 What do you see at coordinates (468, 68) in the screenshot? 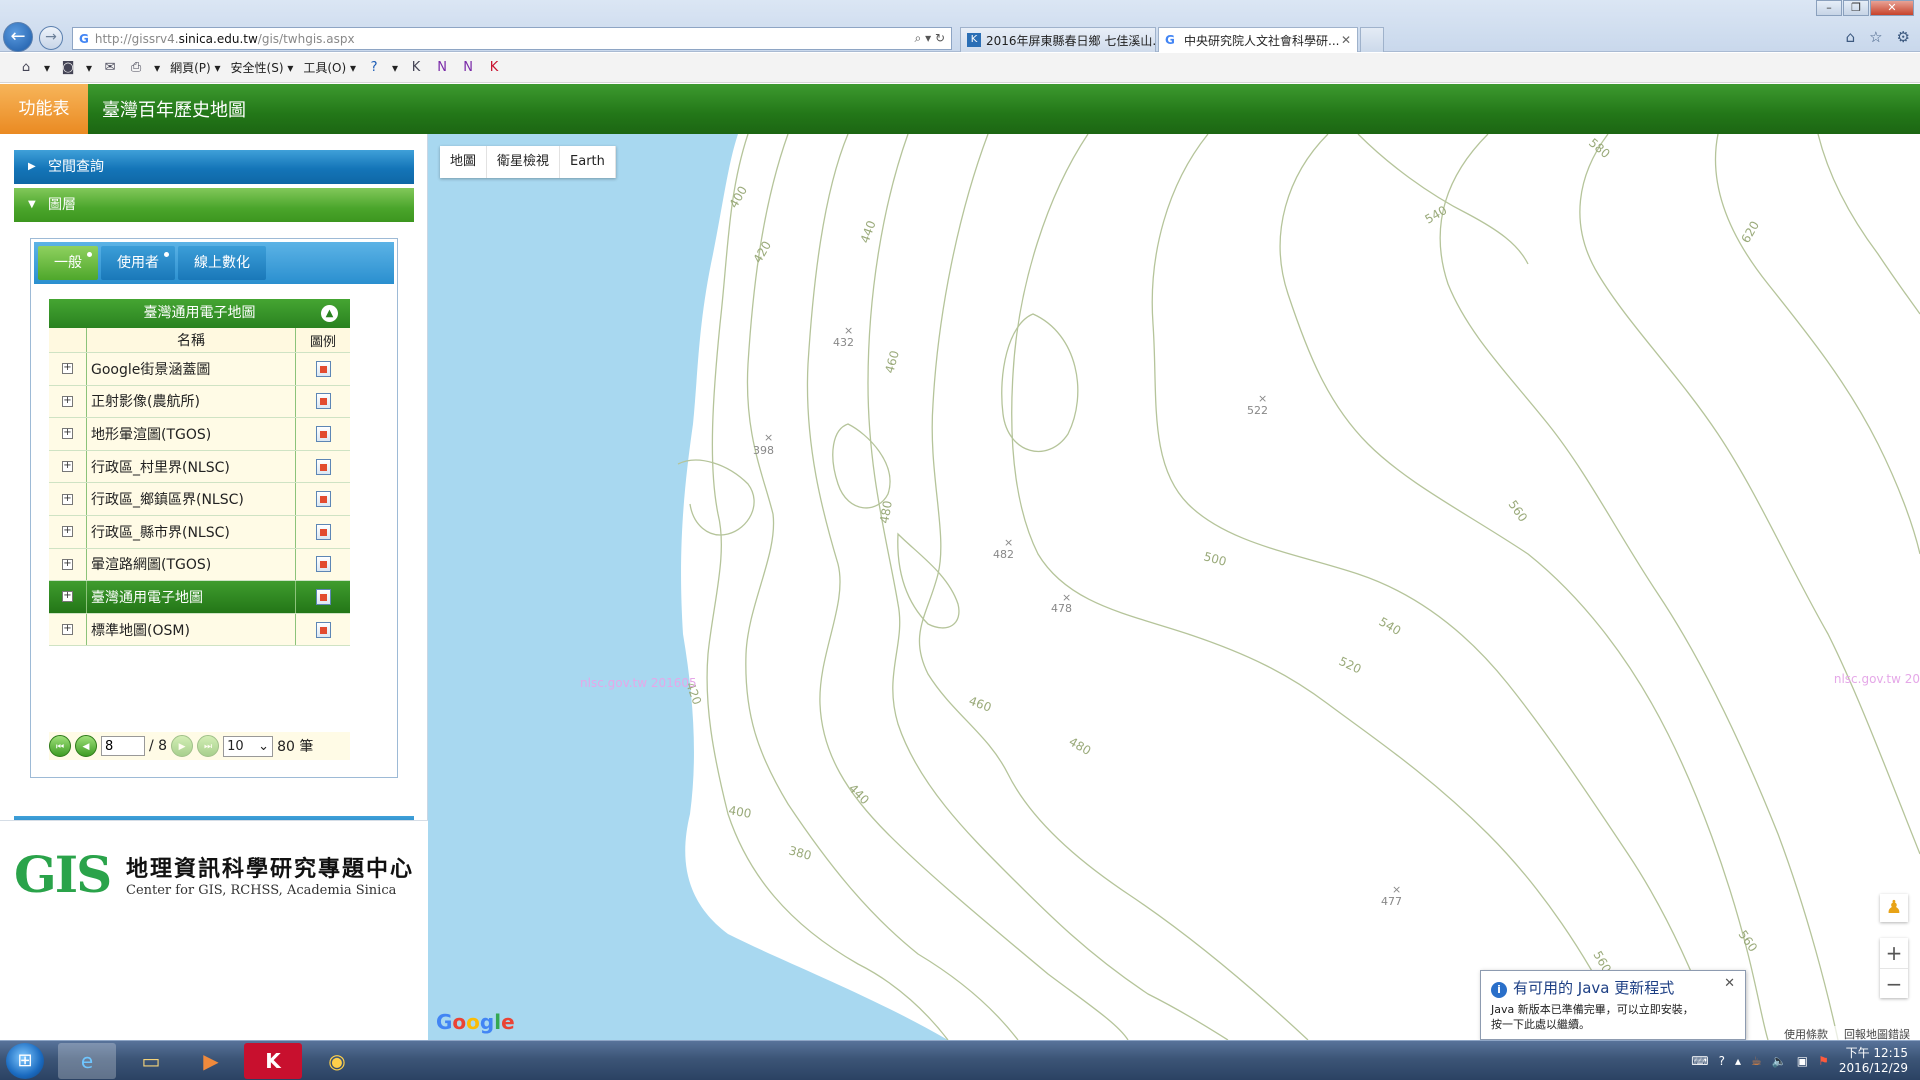
I see `onenote-linked-icon: N` at bounding box center [468, 68].